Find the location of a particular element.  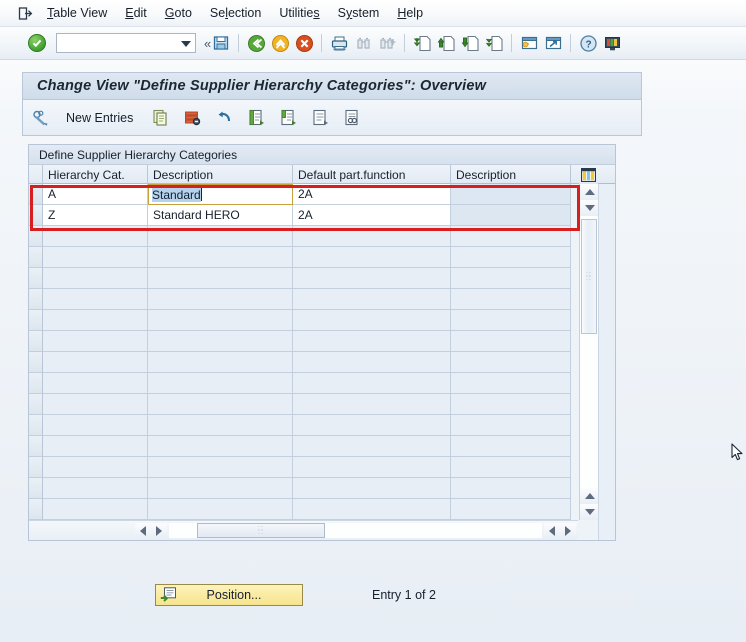

scroll-page-up-button is located at coordinates (589, 208).